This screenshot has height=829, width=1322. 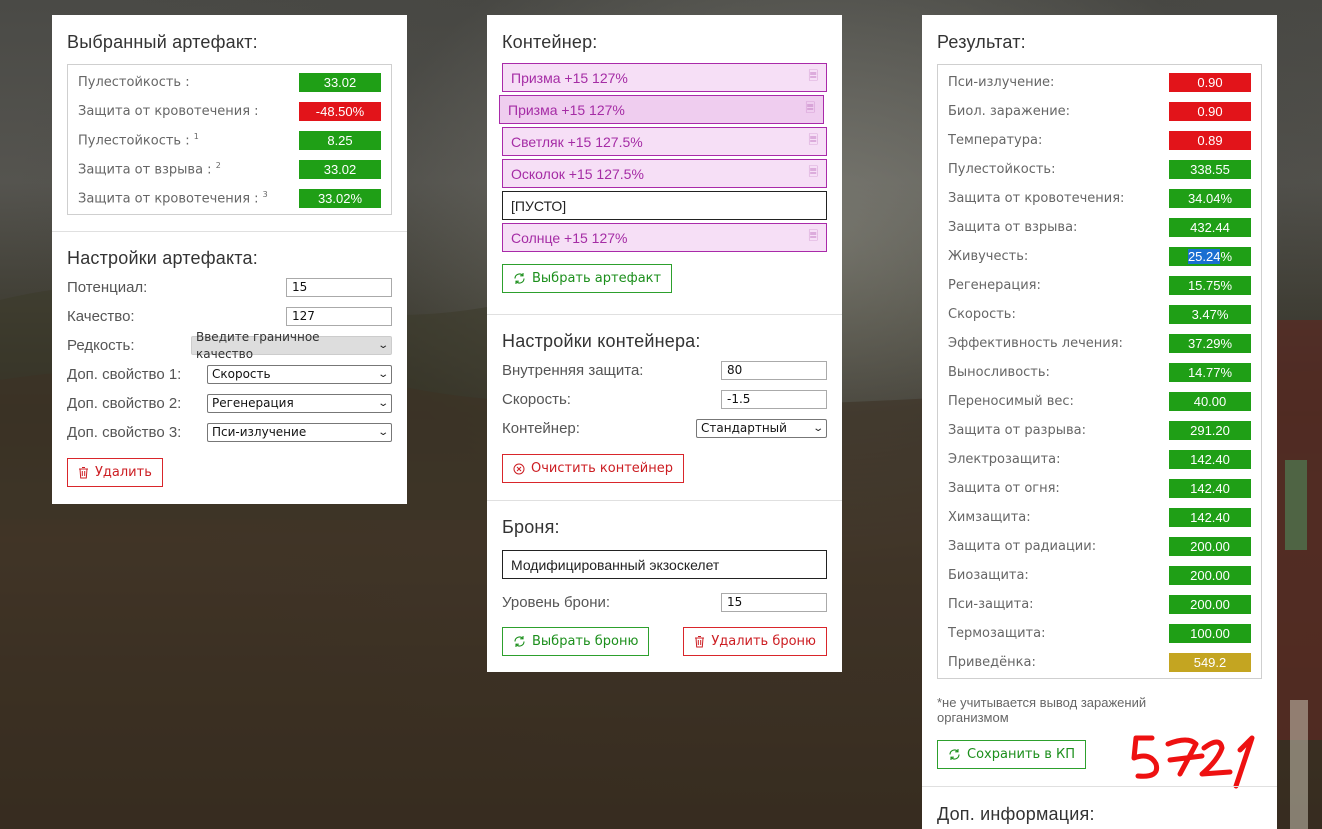 What do you see at coordinates (1009, 111) in the screenshot?
I see `result-label: Биол. заражение:` at bounding box center [1009, 111].